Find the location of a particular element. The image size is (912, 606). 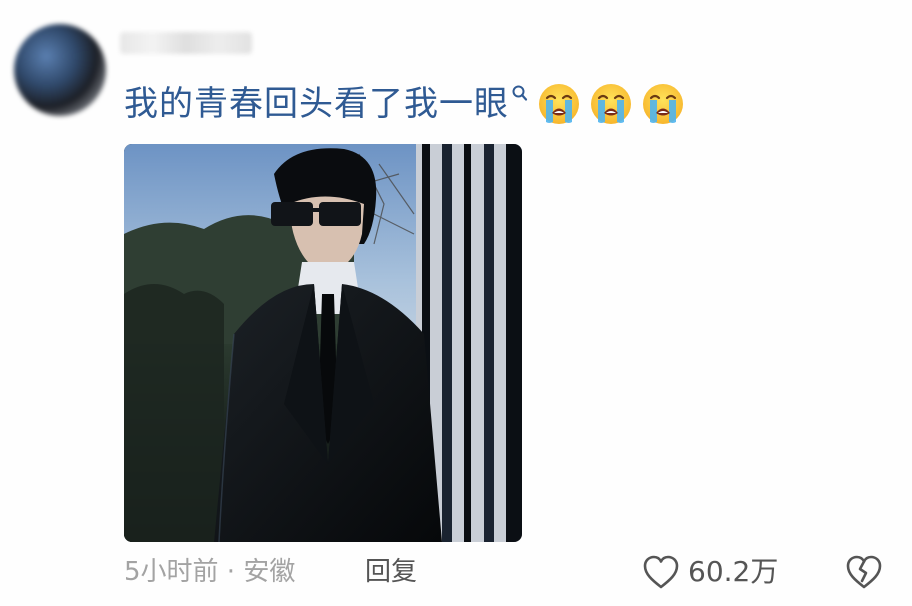

username-redacted is located at coordinates (186, 43).